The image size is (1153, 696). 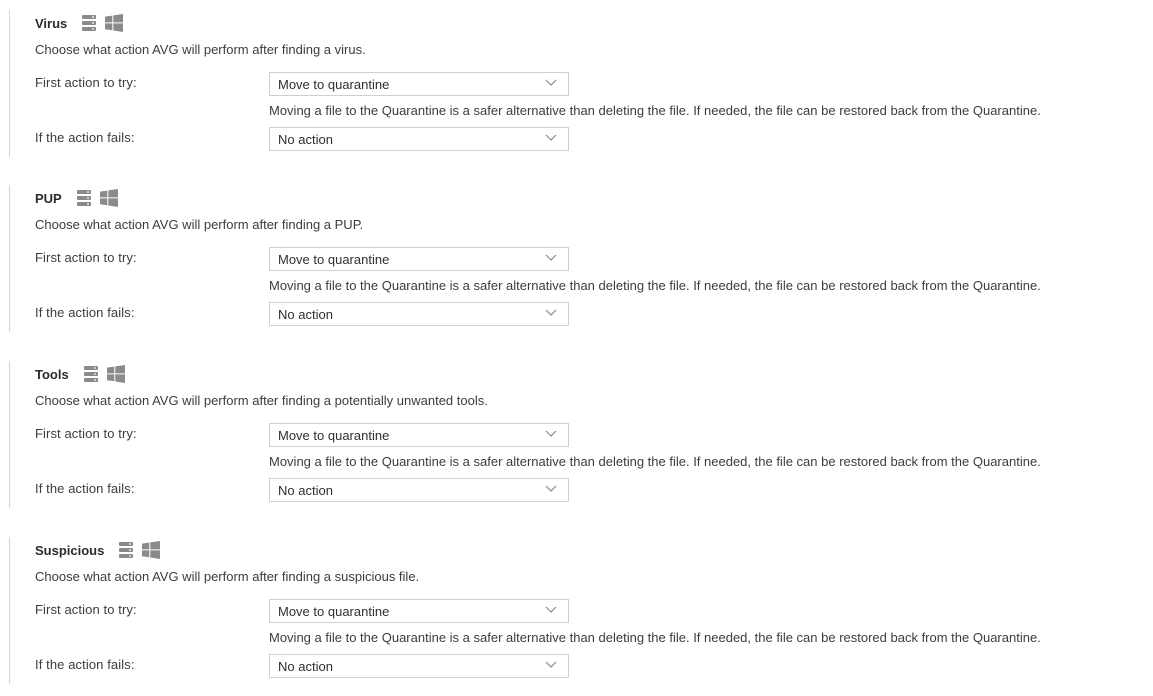 I want to click on suspicious-header: Suspicious, so click(x=101, y=550).